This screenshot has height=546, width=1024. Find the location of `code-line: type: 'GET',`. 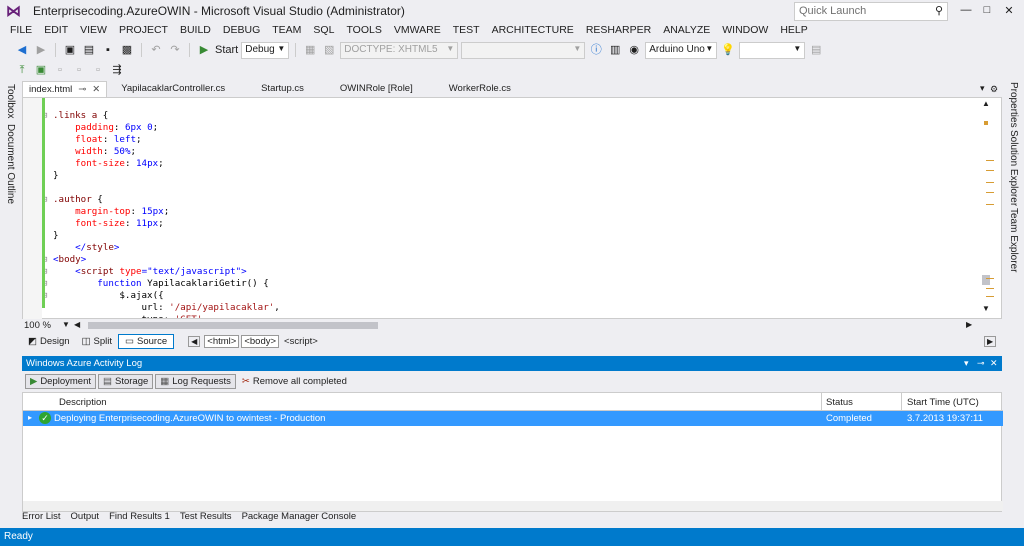

code-line: type: 'GET', is located at coordinates (505, 316).